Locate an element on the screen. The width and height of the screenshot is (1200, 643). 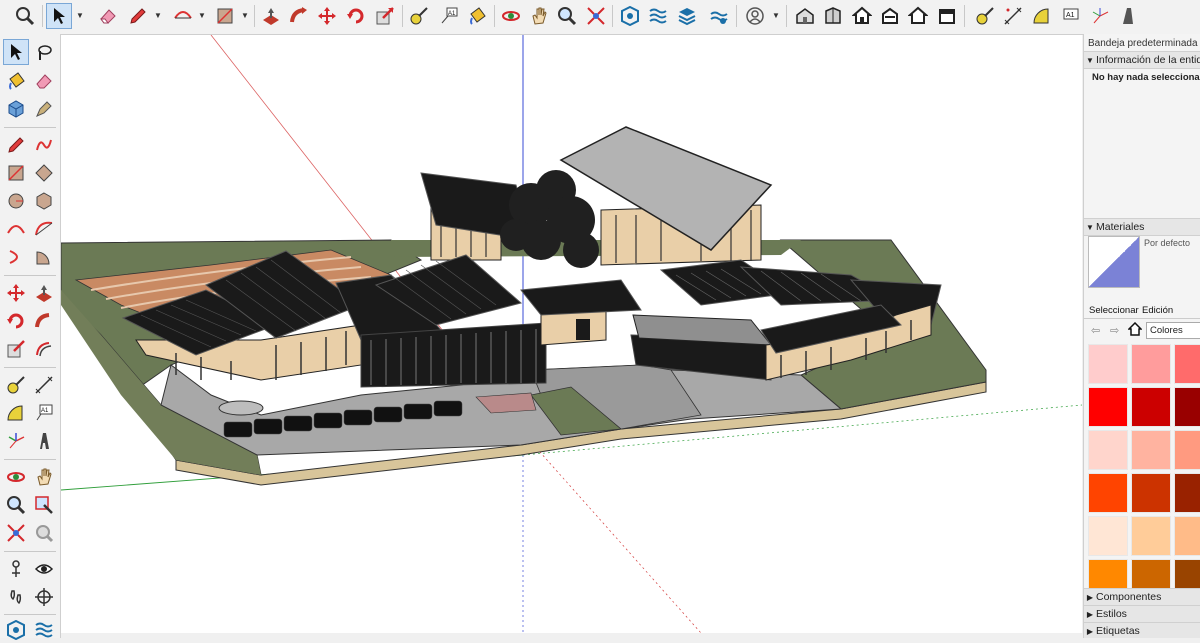
back-view-icon is located at coordinates (918, 16).